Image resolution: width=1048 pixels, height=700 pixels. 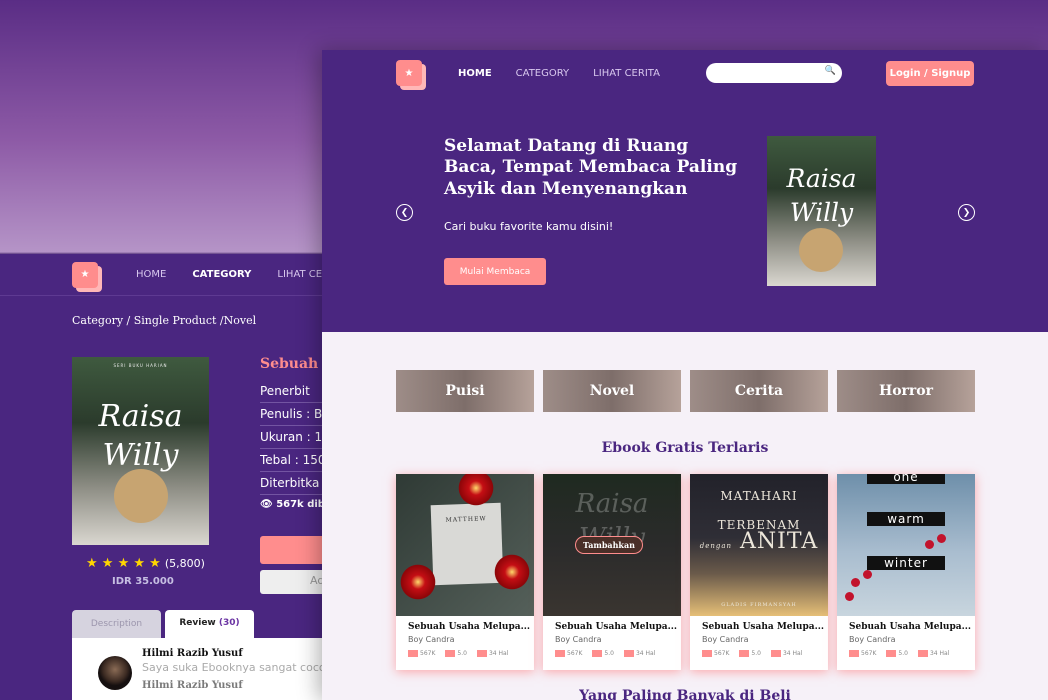 I want to click on eye-icon: 👁, so click(x=268, y=504).